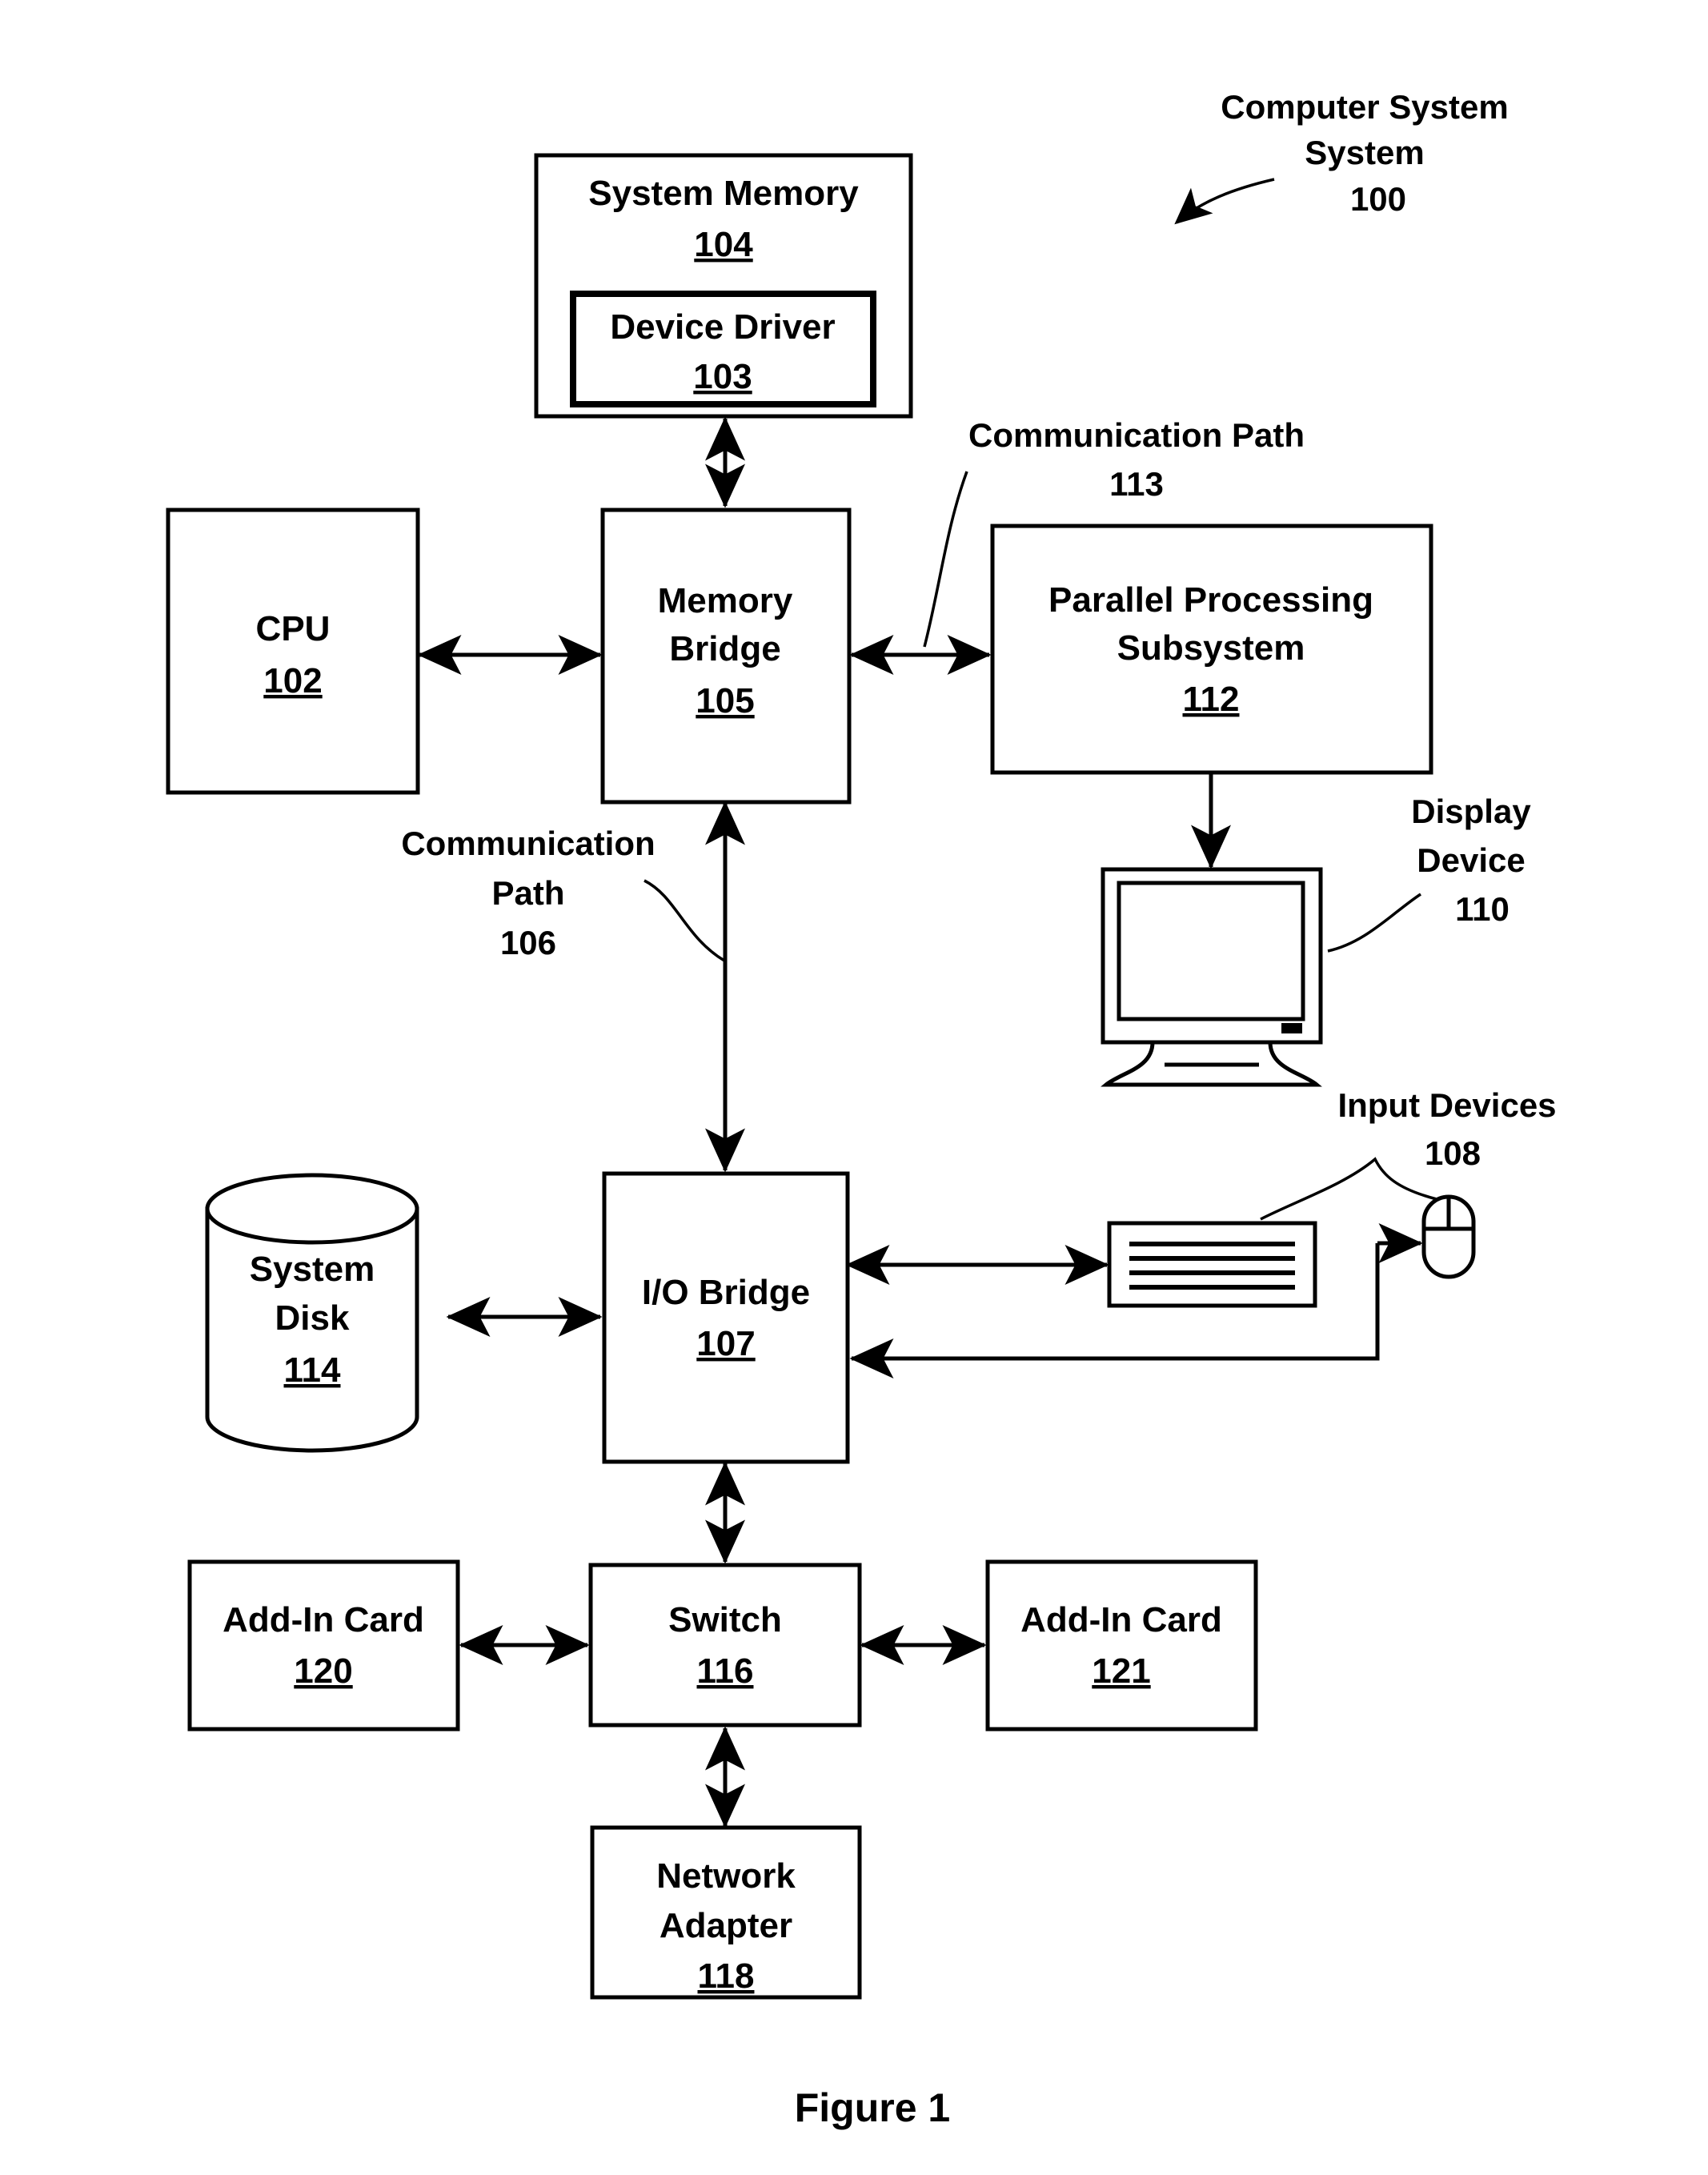 The image size is (1708, 2175). I want to click on device-driver-number: 103, so click(722, 376).